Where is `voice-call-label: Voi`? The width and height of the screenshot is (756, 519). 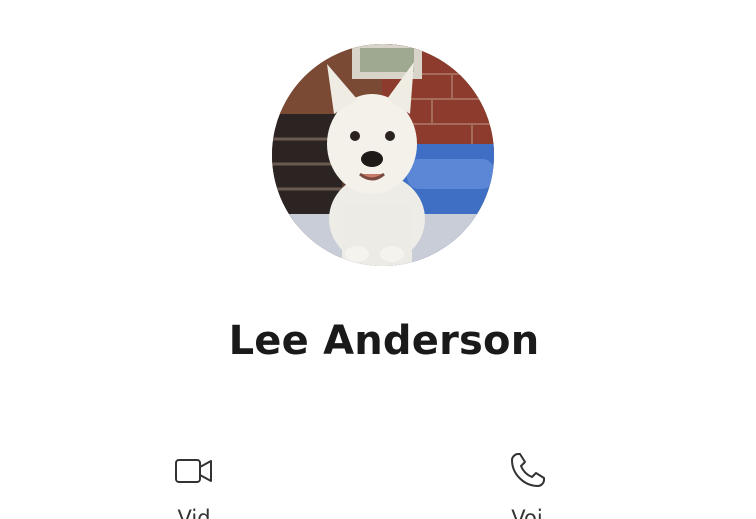 voice-call-label: Voi is located at coordinates (527, 512).